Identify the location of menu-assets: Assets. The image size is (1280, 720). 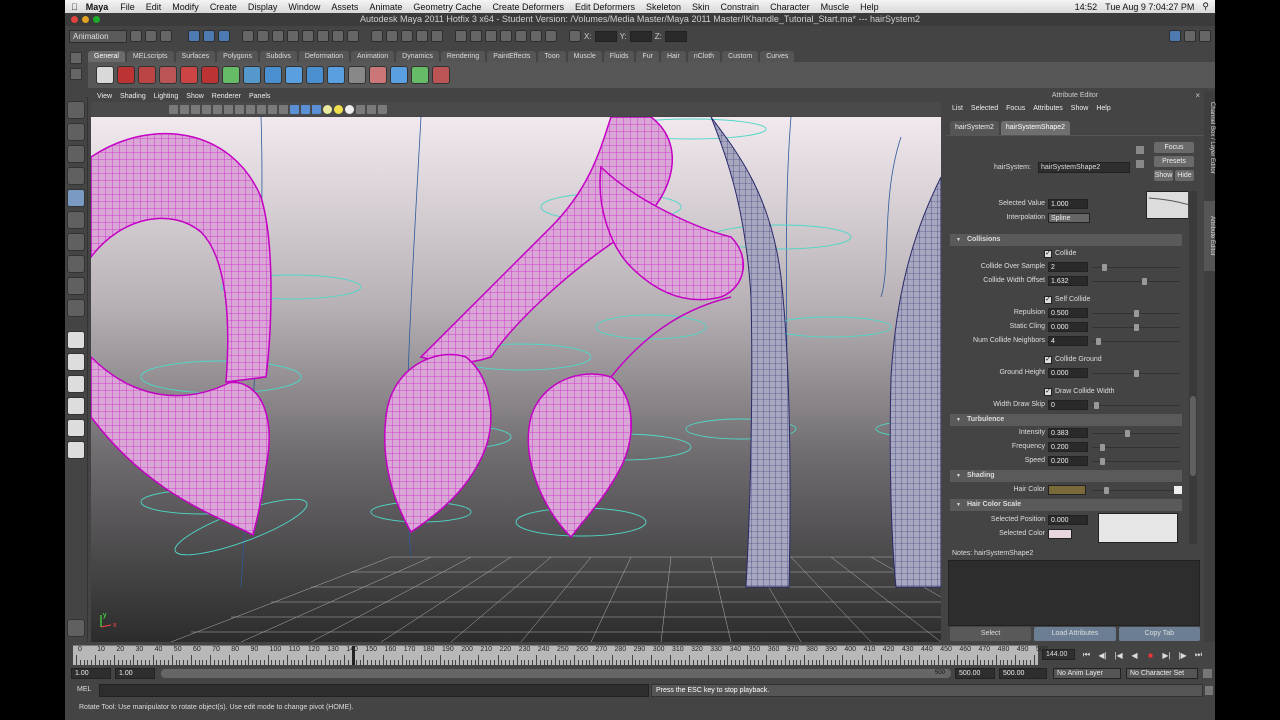
(344, 7).